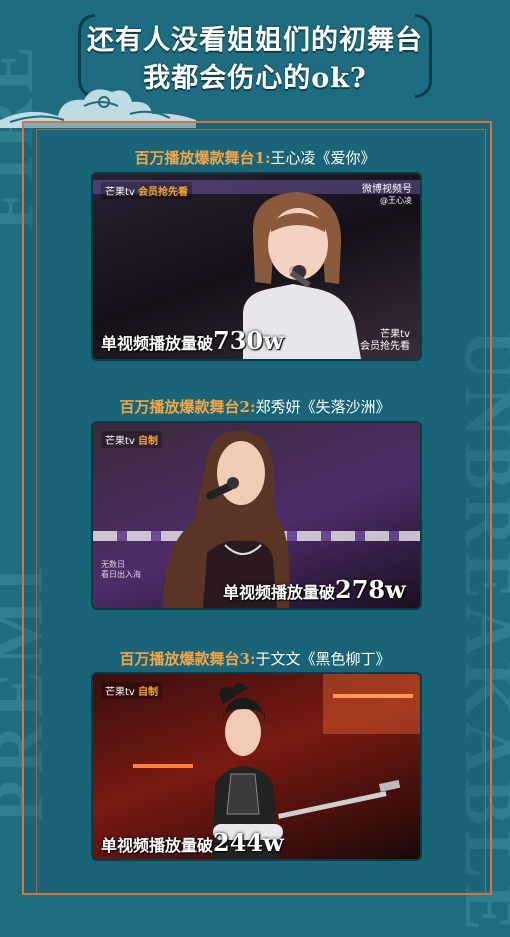  Describe the element at coordinates (187, 659) in the screenshot. I see `stage-3-caption-prefix: 百万播放爆款舞台3:` at that location.